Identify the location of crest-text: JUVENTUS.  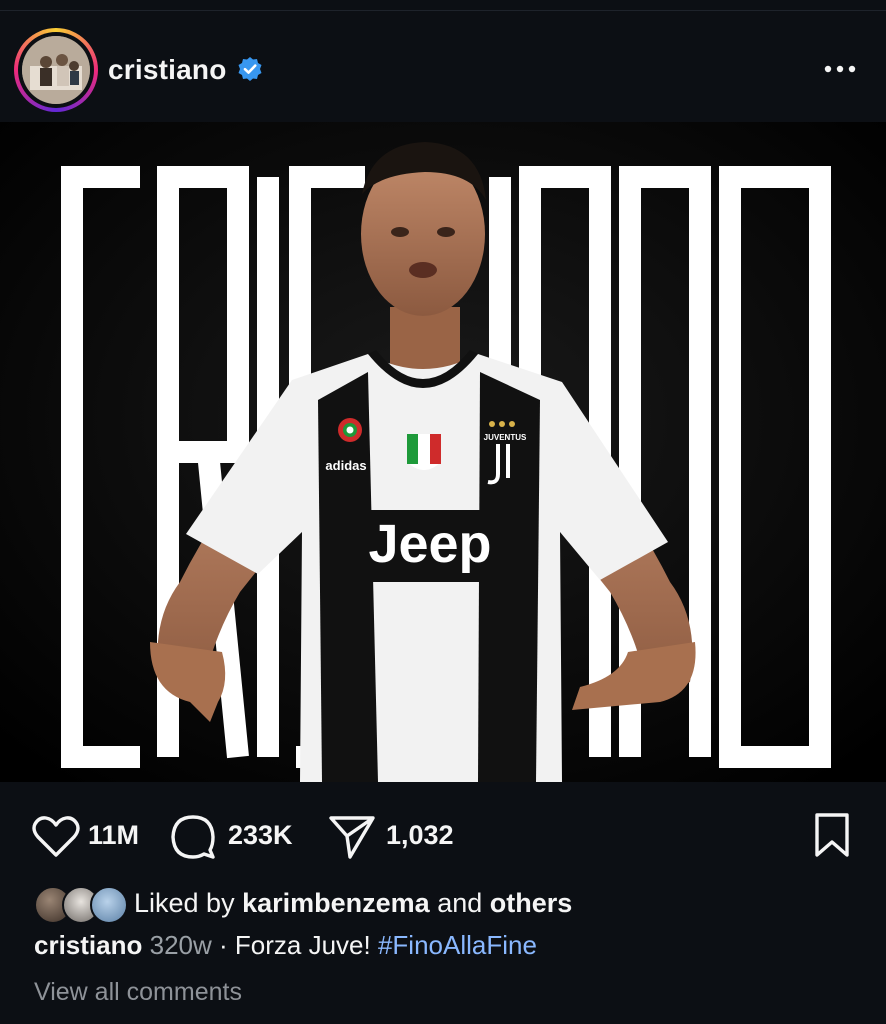
(505, 437).